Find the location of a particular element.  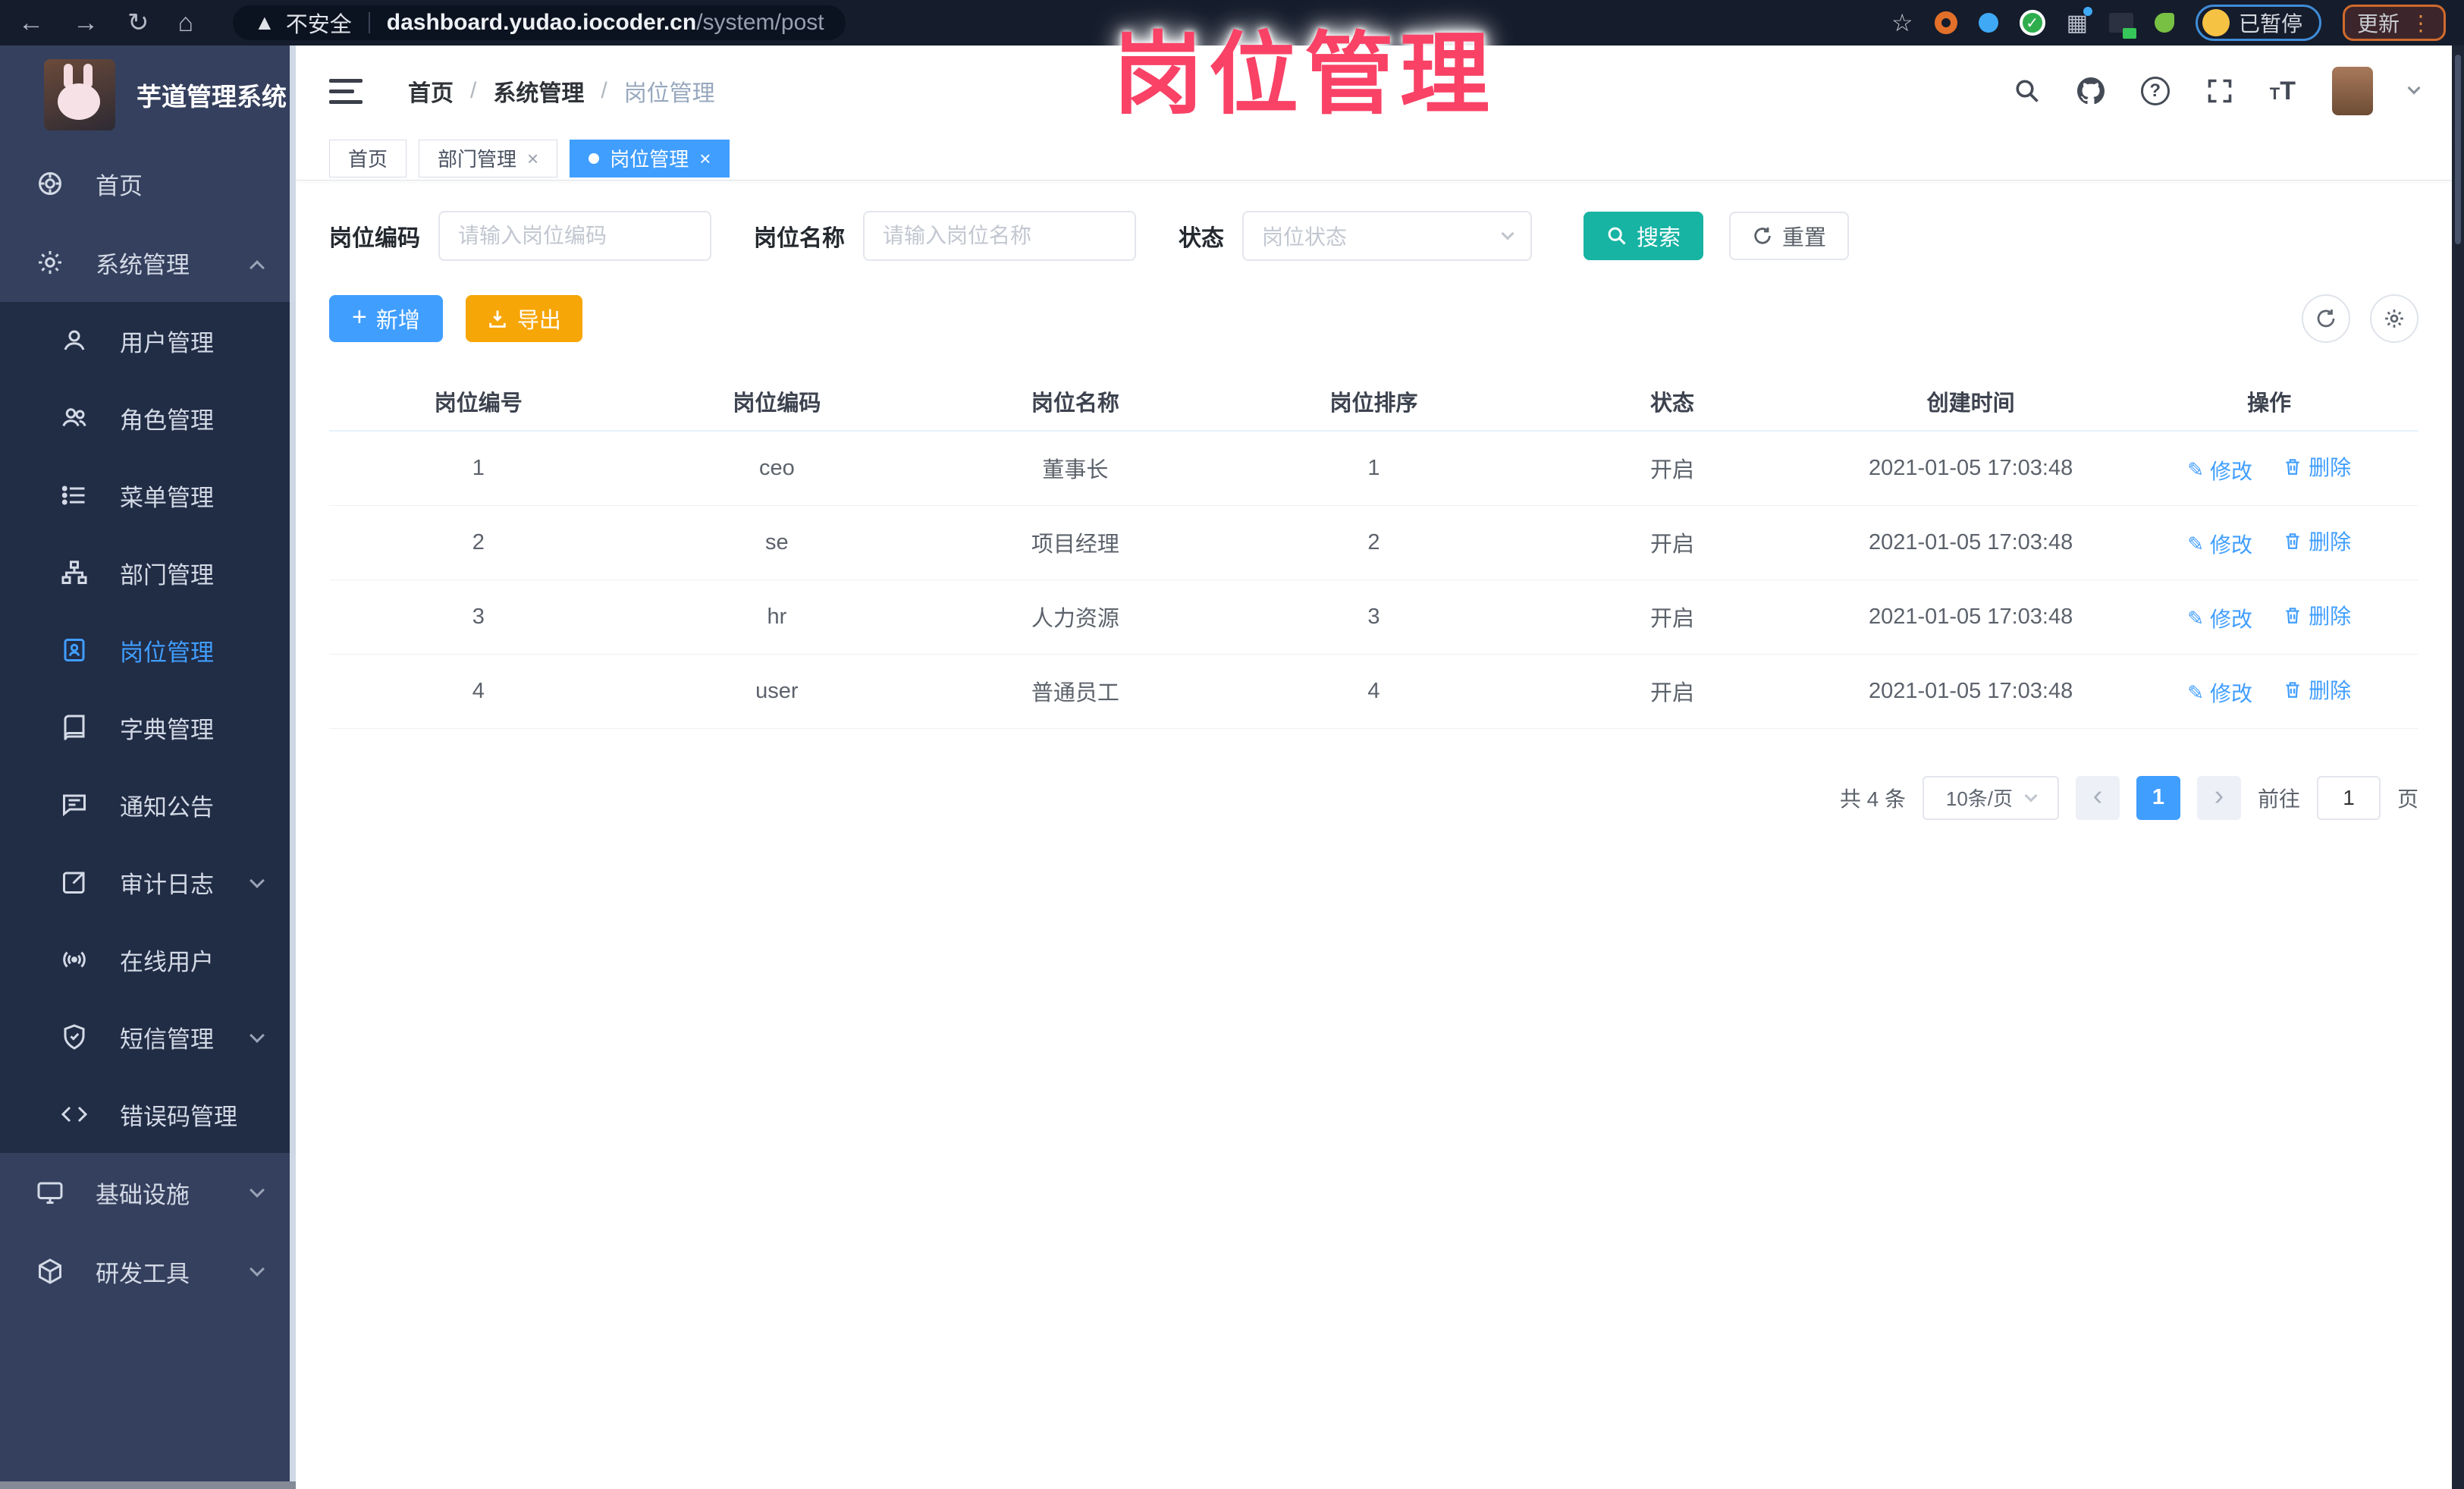

sidebar-item-posts: 岗位管理 is located at coordinates (148, 650).